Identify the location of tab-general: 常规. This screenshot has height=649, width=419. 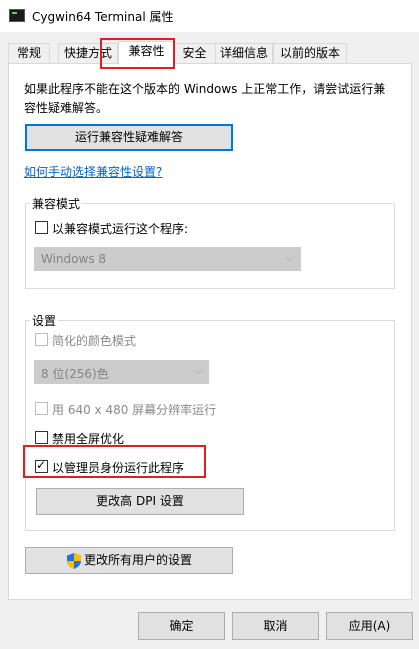
(29, 53).